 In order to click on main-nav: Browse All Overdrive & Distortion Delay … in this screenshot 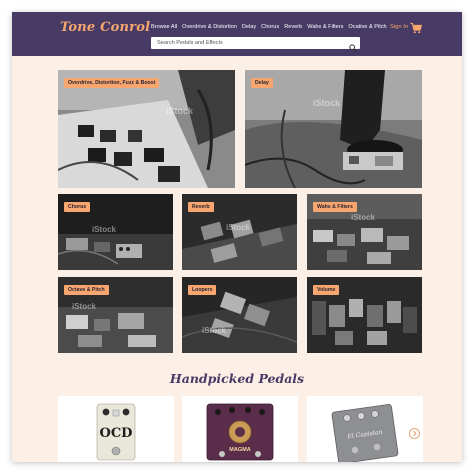, I will do `click(269, 27)`.